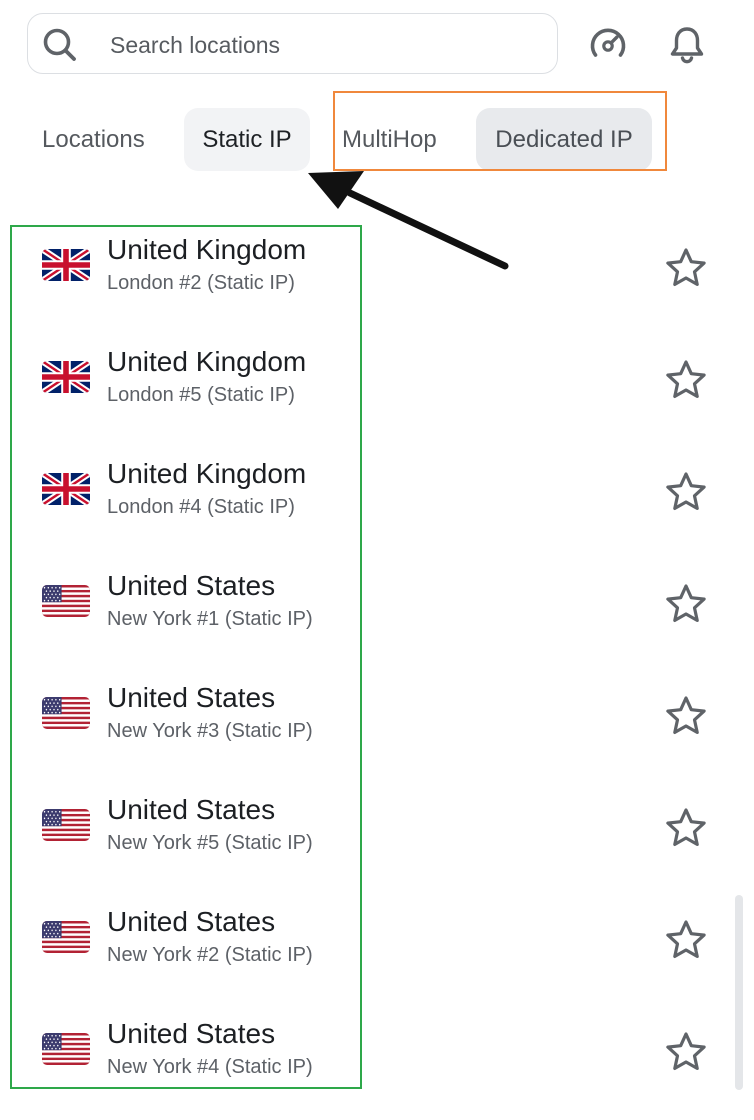 This screenshot has height=1120, width=754. What do you see at coordinates (59, 44) in the screenshot?
I see `search-icon` at bounding box center [59, 44].